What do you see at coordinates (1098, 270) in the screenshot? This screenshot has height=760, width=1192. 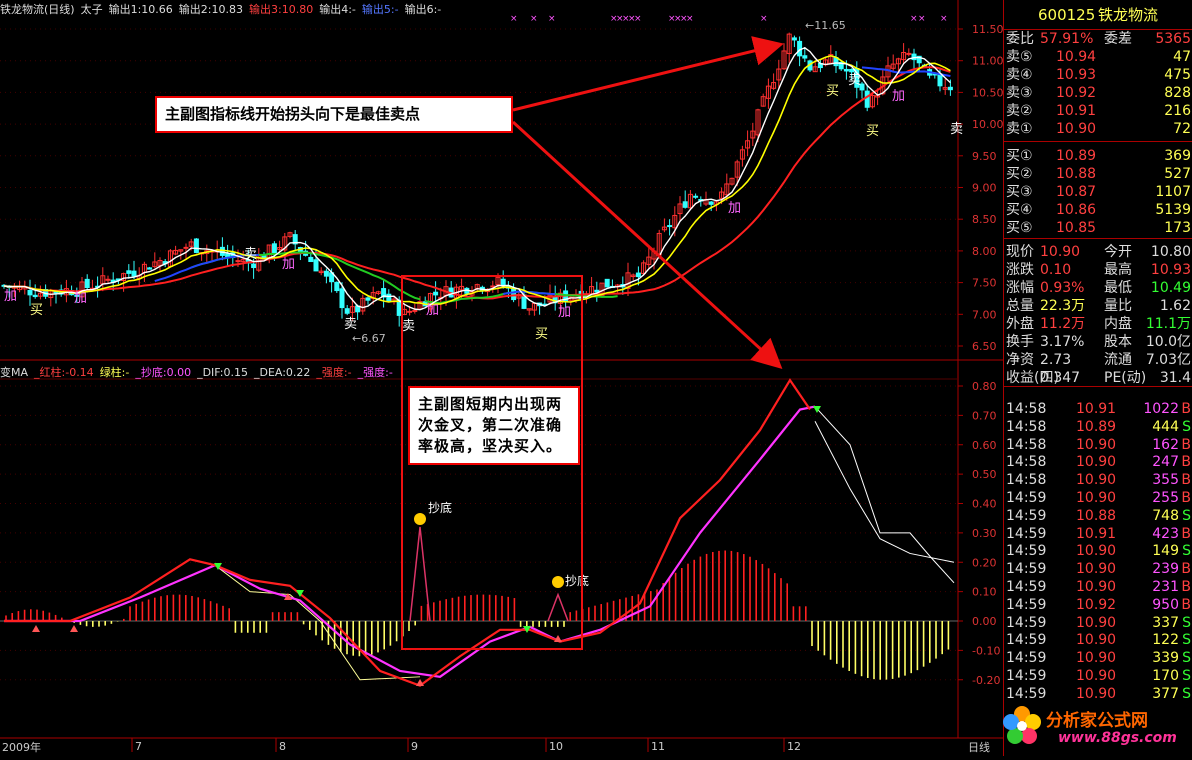 I see `stat-row: 涨跌 0.10 最高 10.93` at bounding box center [1098, 270].